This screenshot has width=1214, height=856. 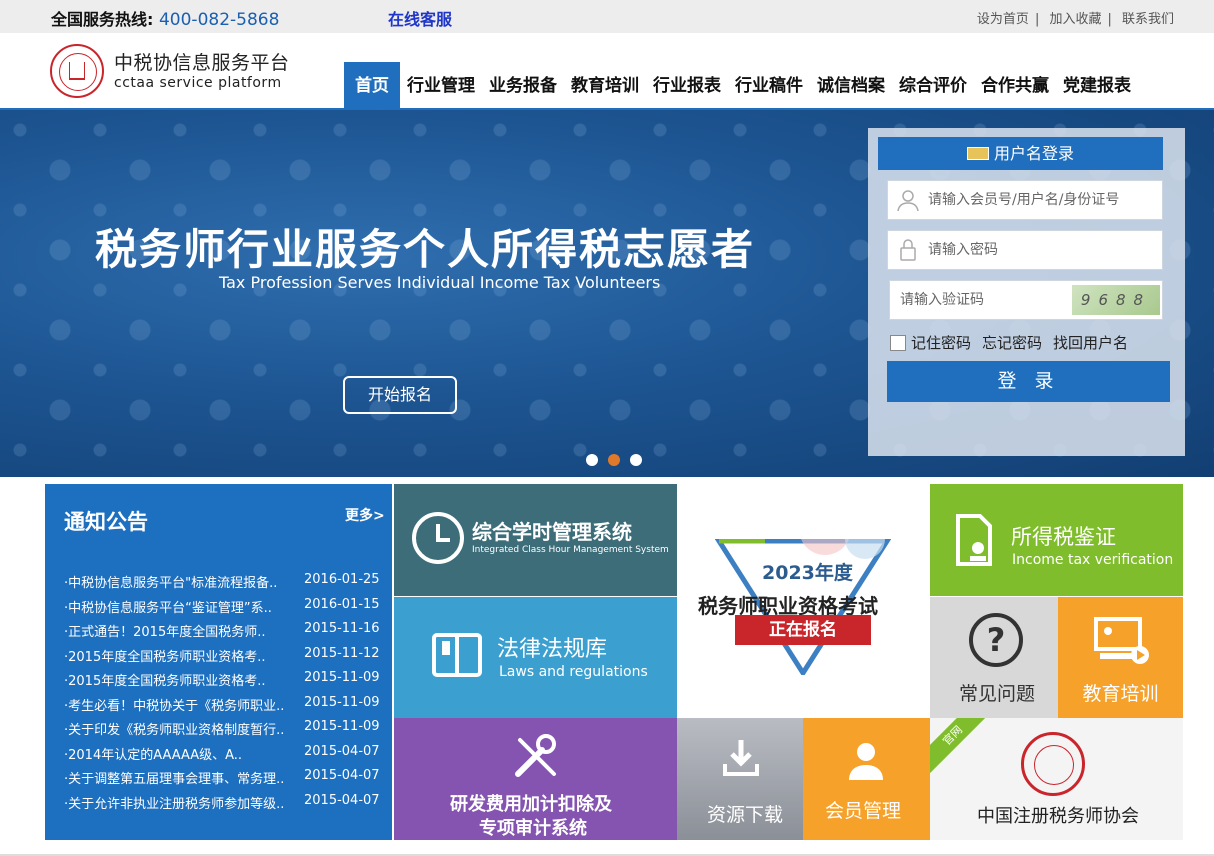 I want to click on nav-evaluation: 综合评价, so click(x=933, y=86).